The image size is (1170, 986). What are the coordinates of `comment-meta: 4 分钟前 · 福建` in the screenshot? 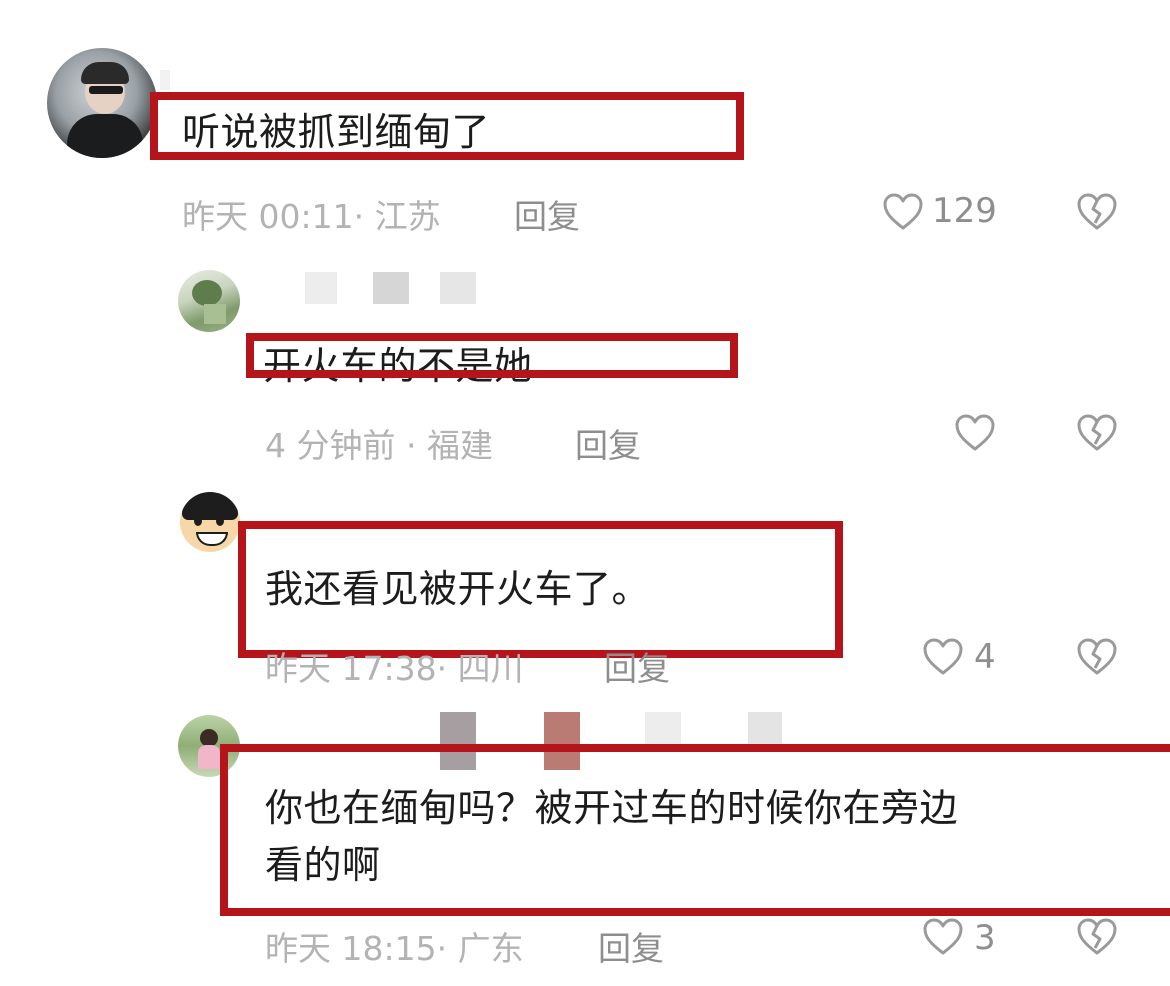 It's located at (379, 445).